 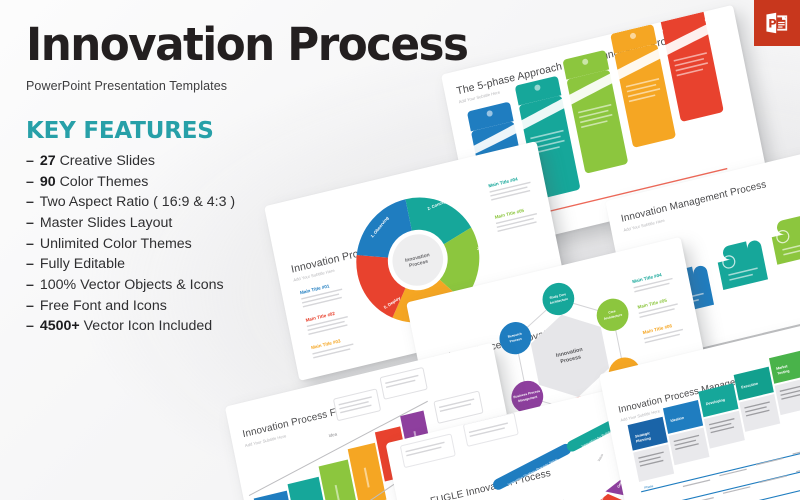 What do you see at coordinates (643, 435) in the screenshot?
I see `svg-text: Strategic` at bounding box center [643, 435].